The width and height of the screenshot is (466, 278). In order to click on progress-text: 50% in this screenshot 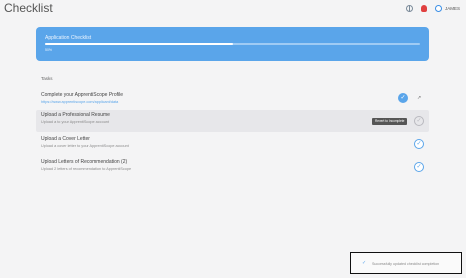, I will do `click(49, 50)`.